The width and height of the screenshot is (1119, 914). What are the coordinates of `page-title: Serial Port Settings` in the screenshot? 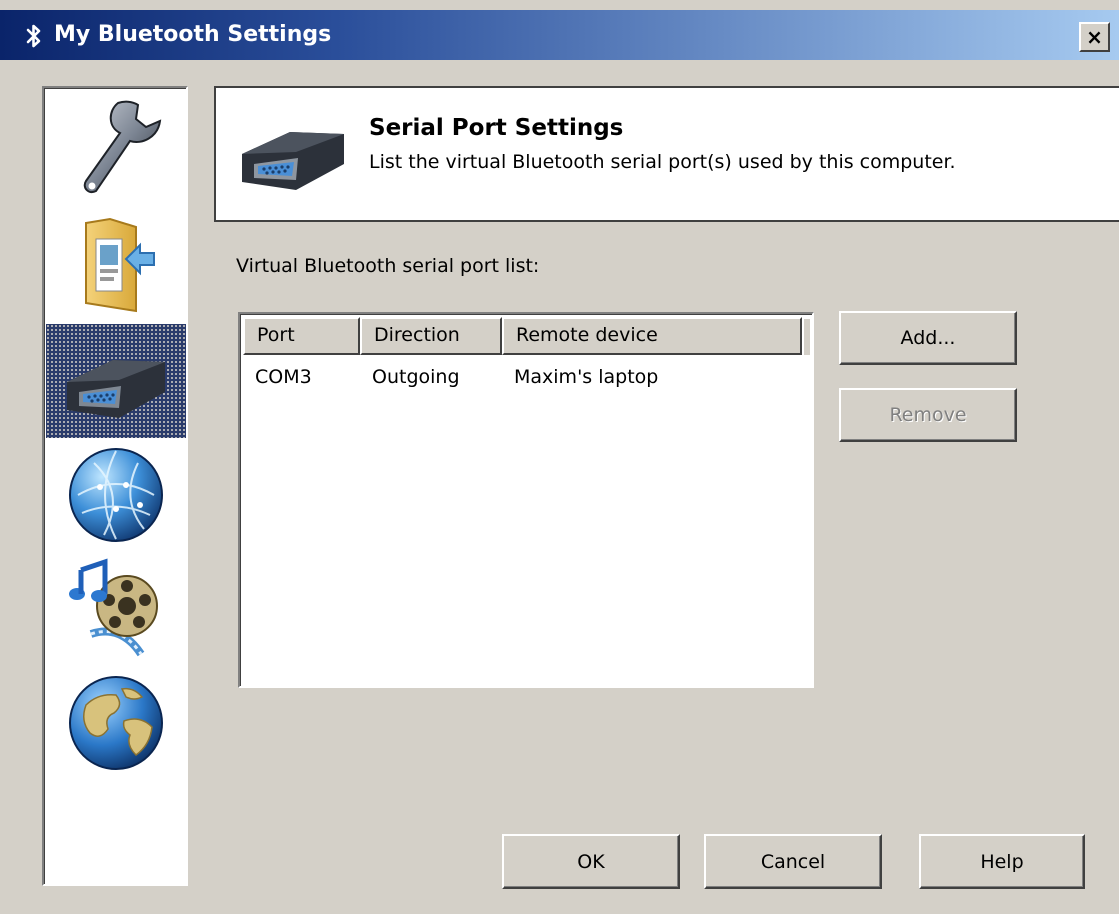 It's located at (496, 128).